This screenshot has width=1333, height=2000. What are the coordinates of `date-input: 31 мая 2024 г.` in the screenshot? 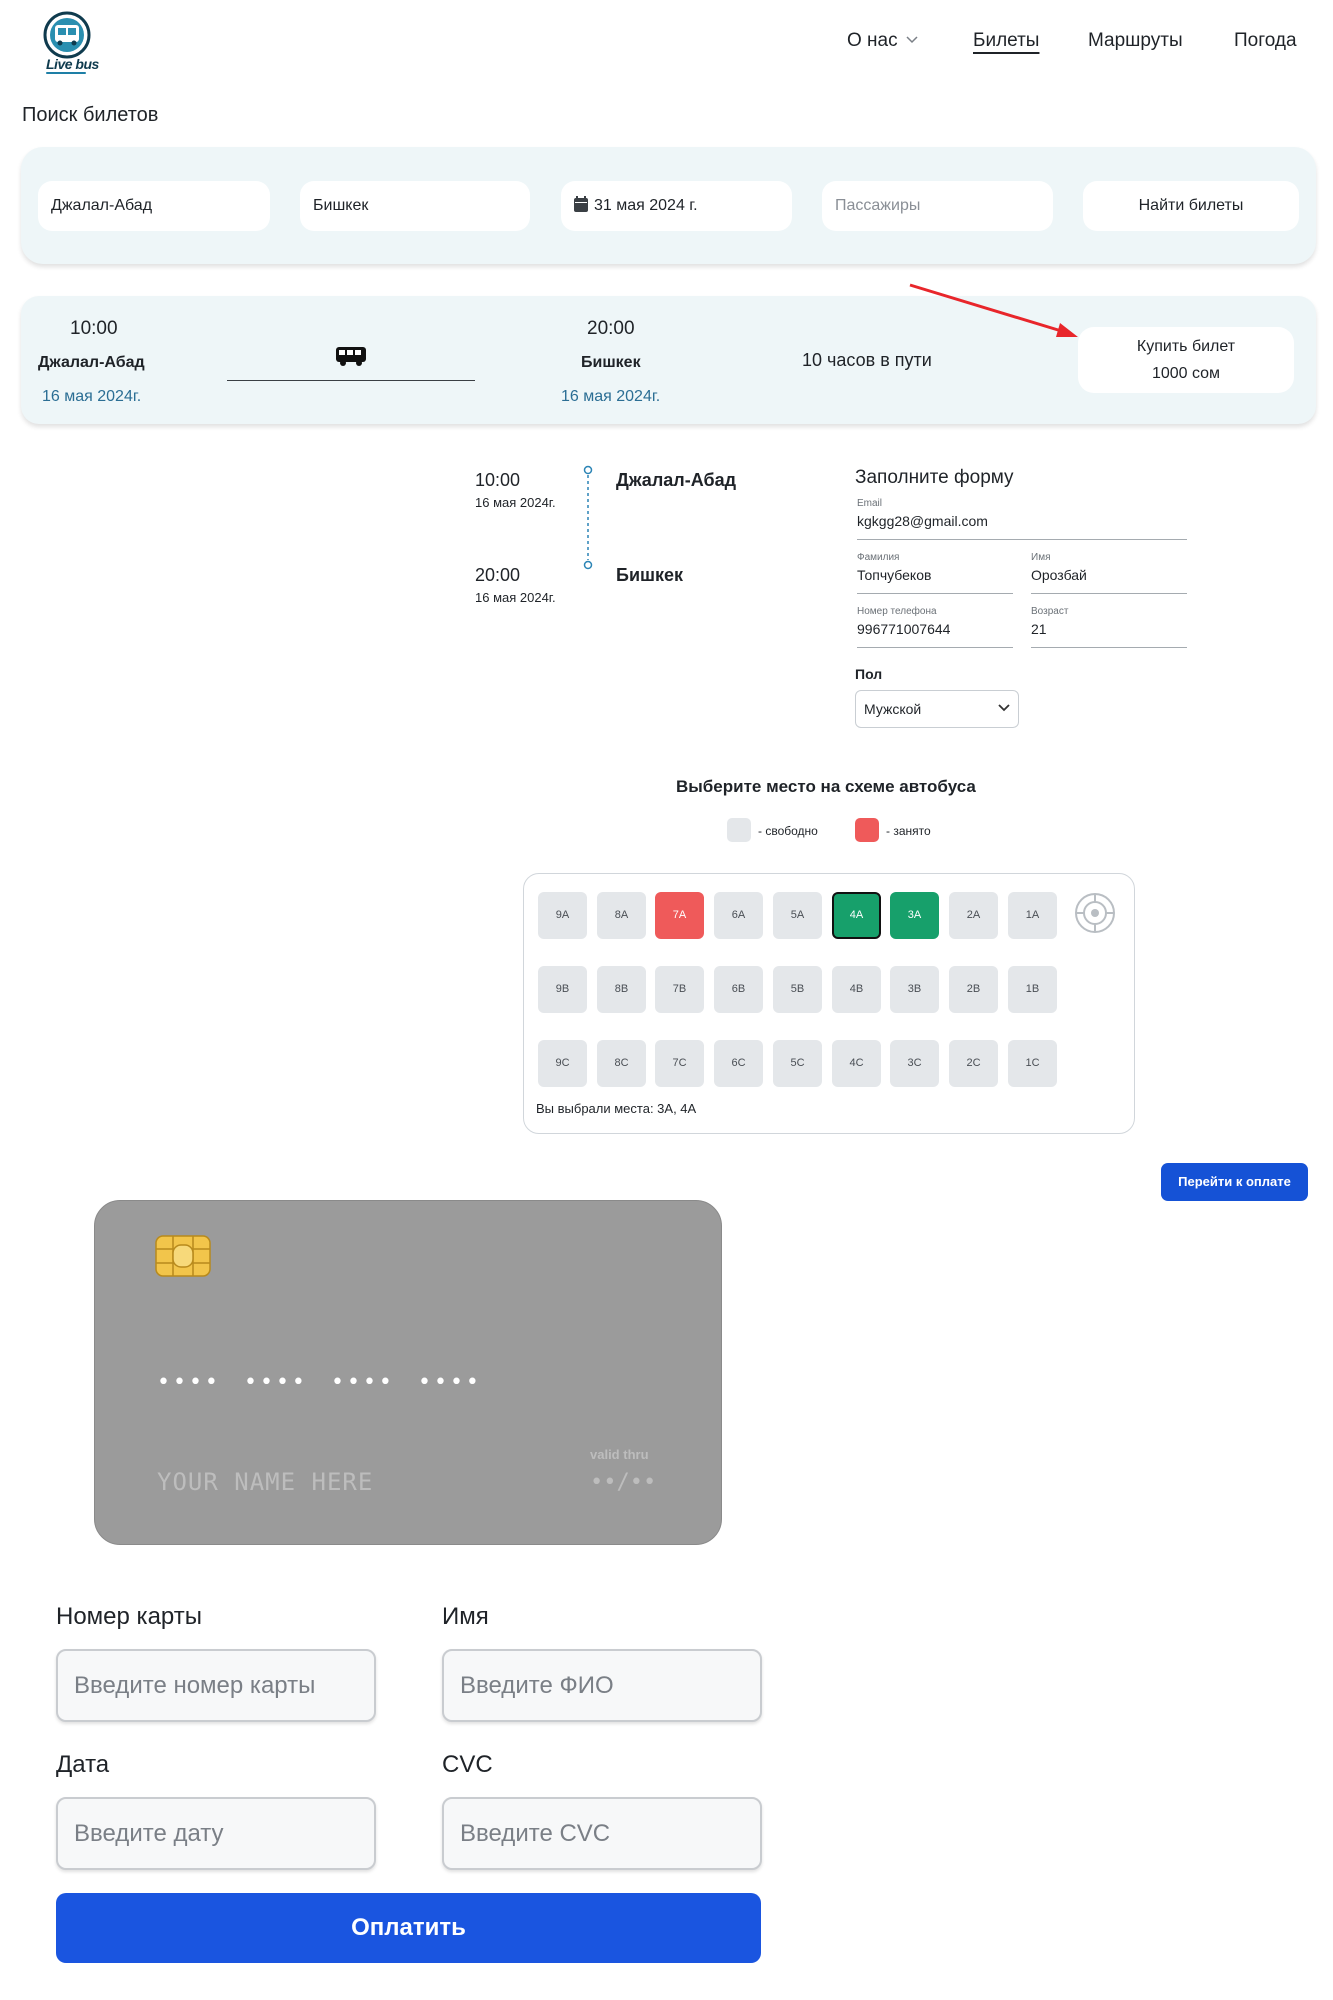 It's located at (676, 206).